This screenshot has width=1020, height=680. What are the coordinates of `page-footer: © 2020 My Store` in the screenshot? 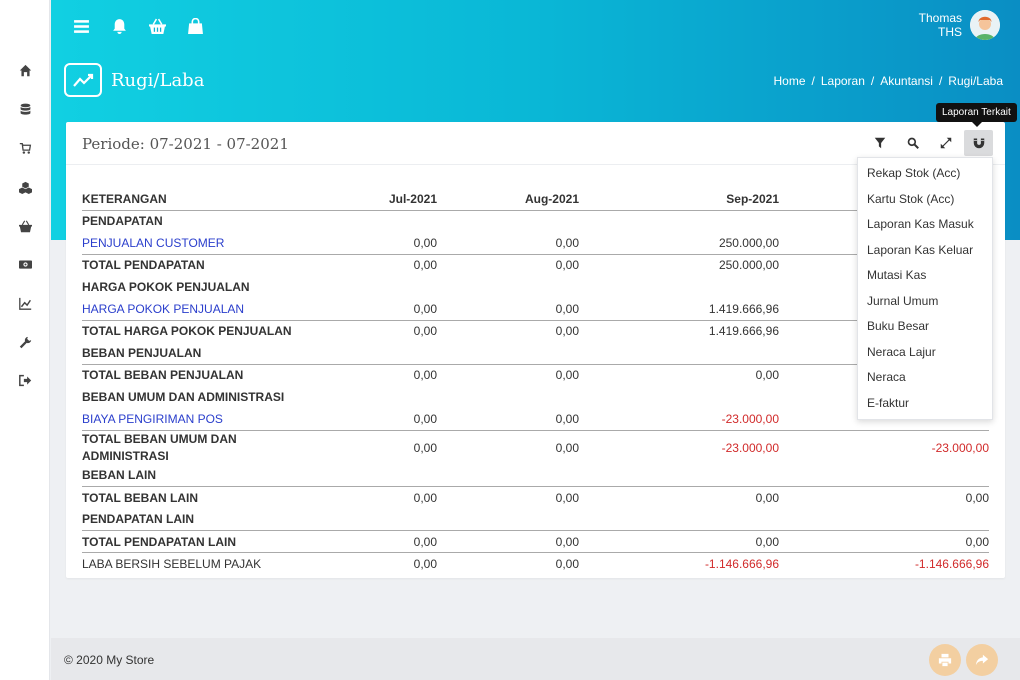 It's located at (535, 659).